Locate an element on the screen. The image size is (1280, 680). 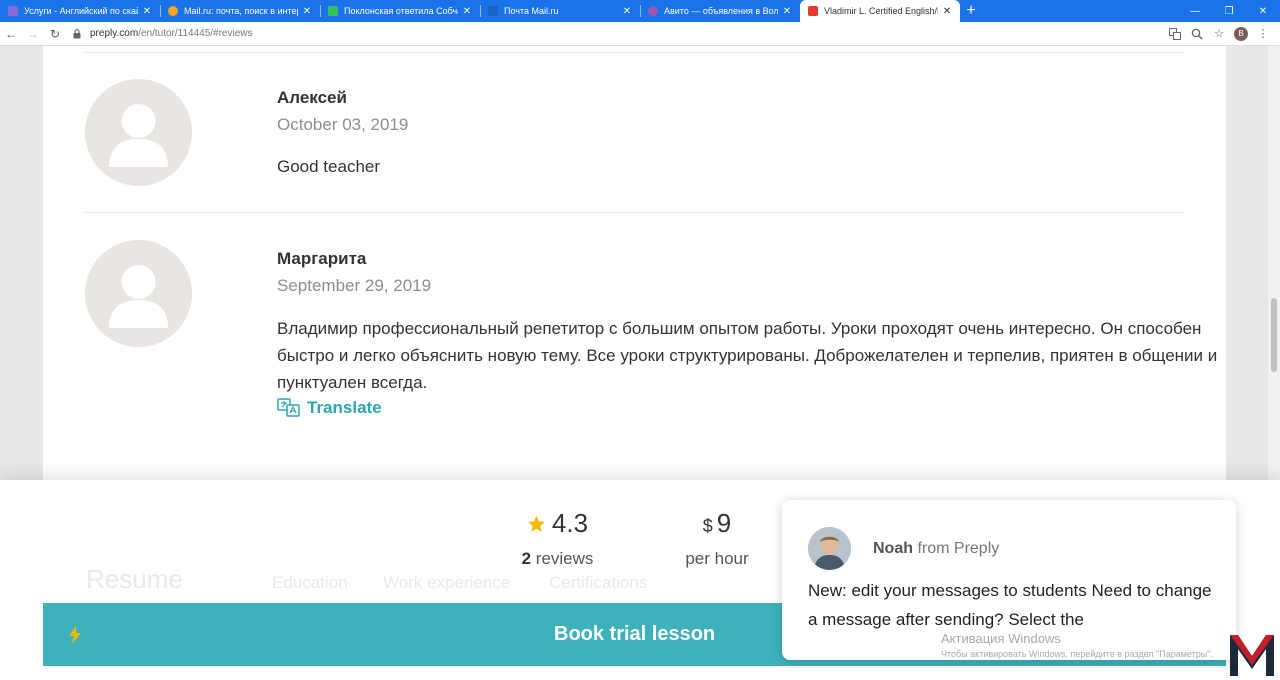
review-text: Good teacher is located at coordinates (329, 166).